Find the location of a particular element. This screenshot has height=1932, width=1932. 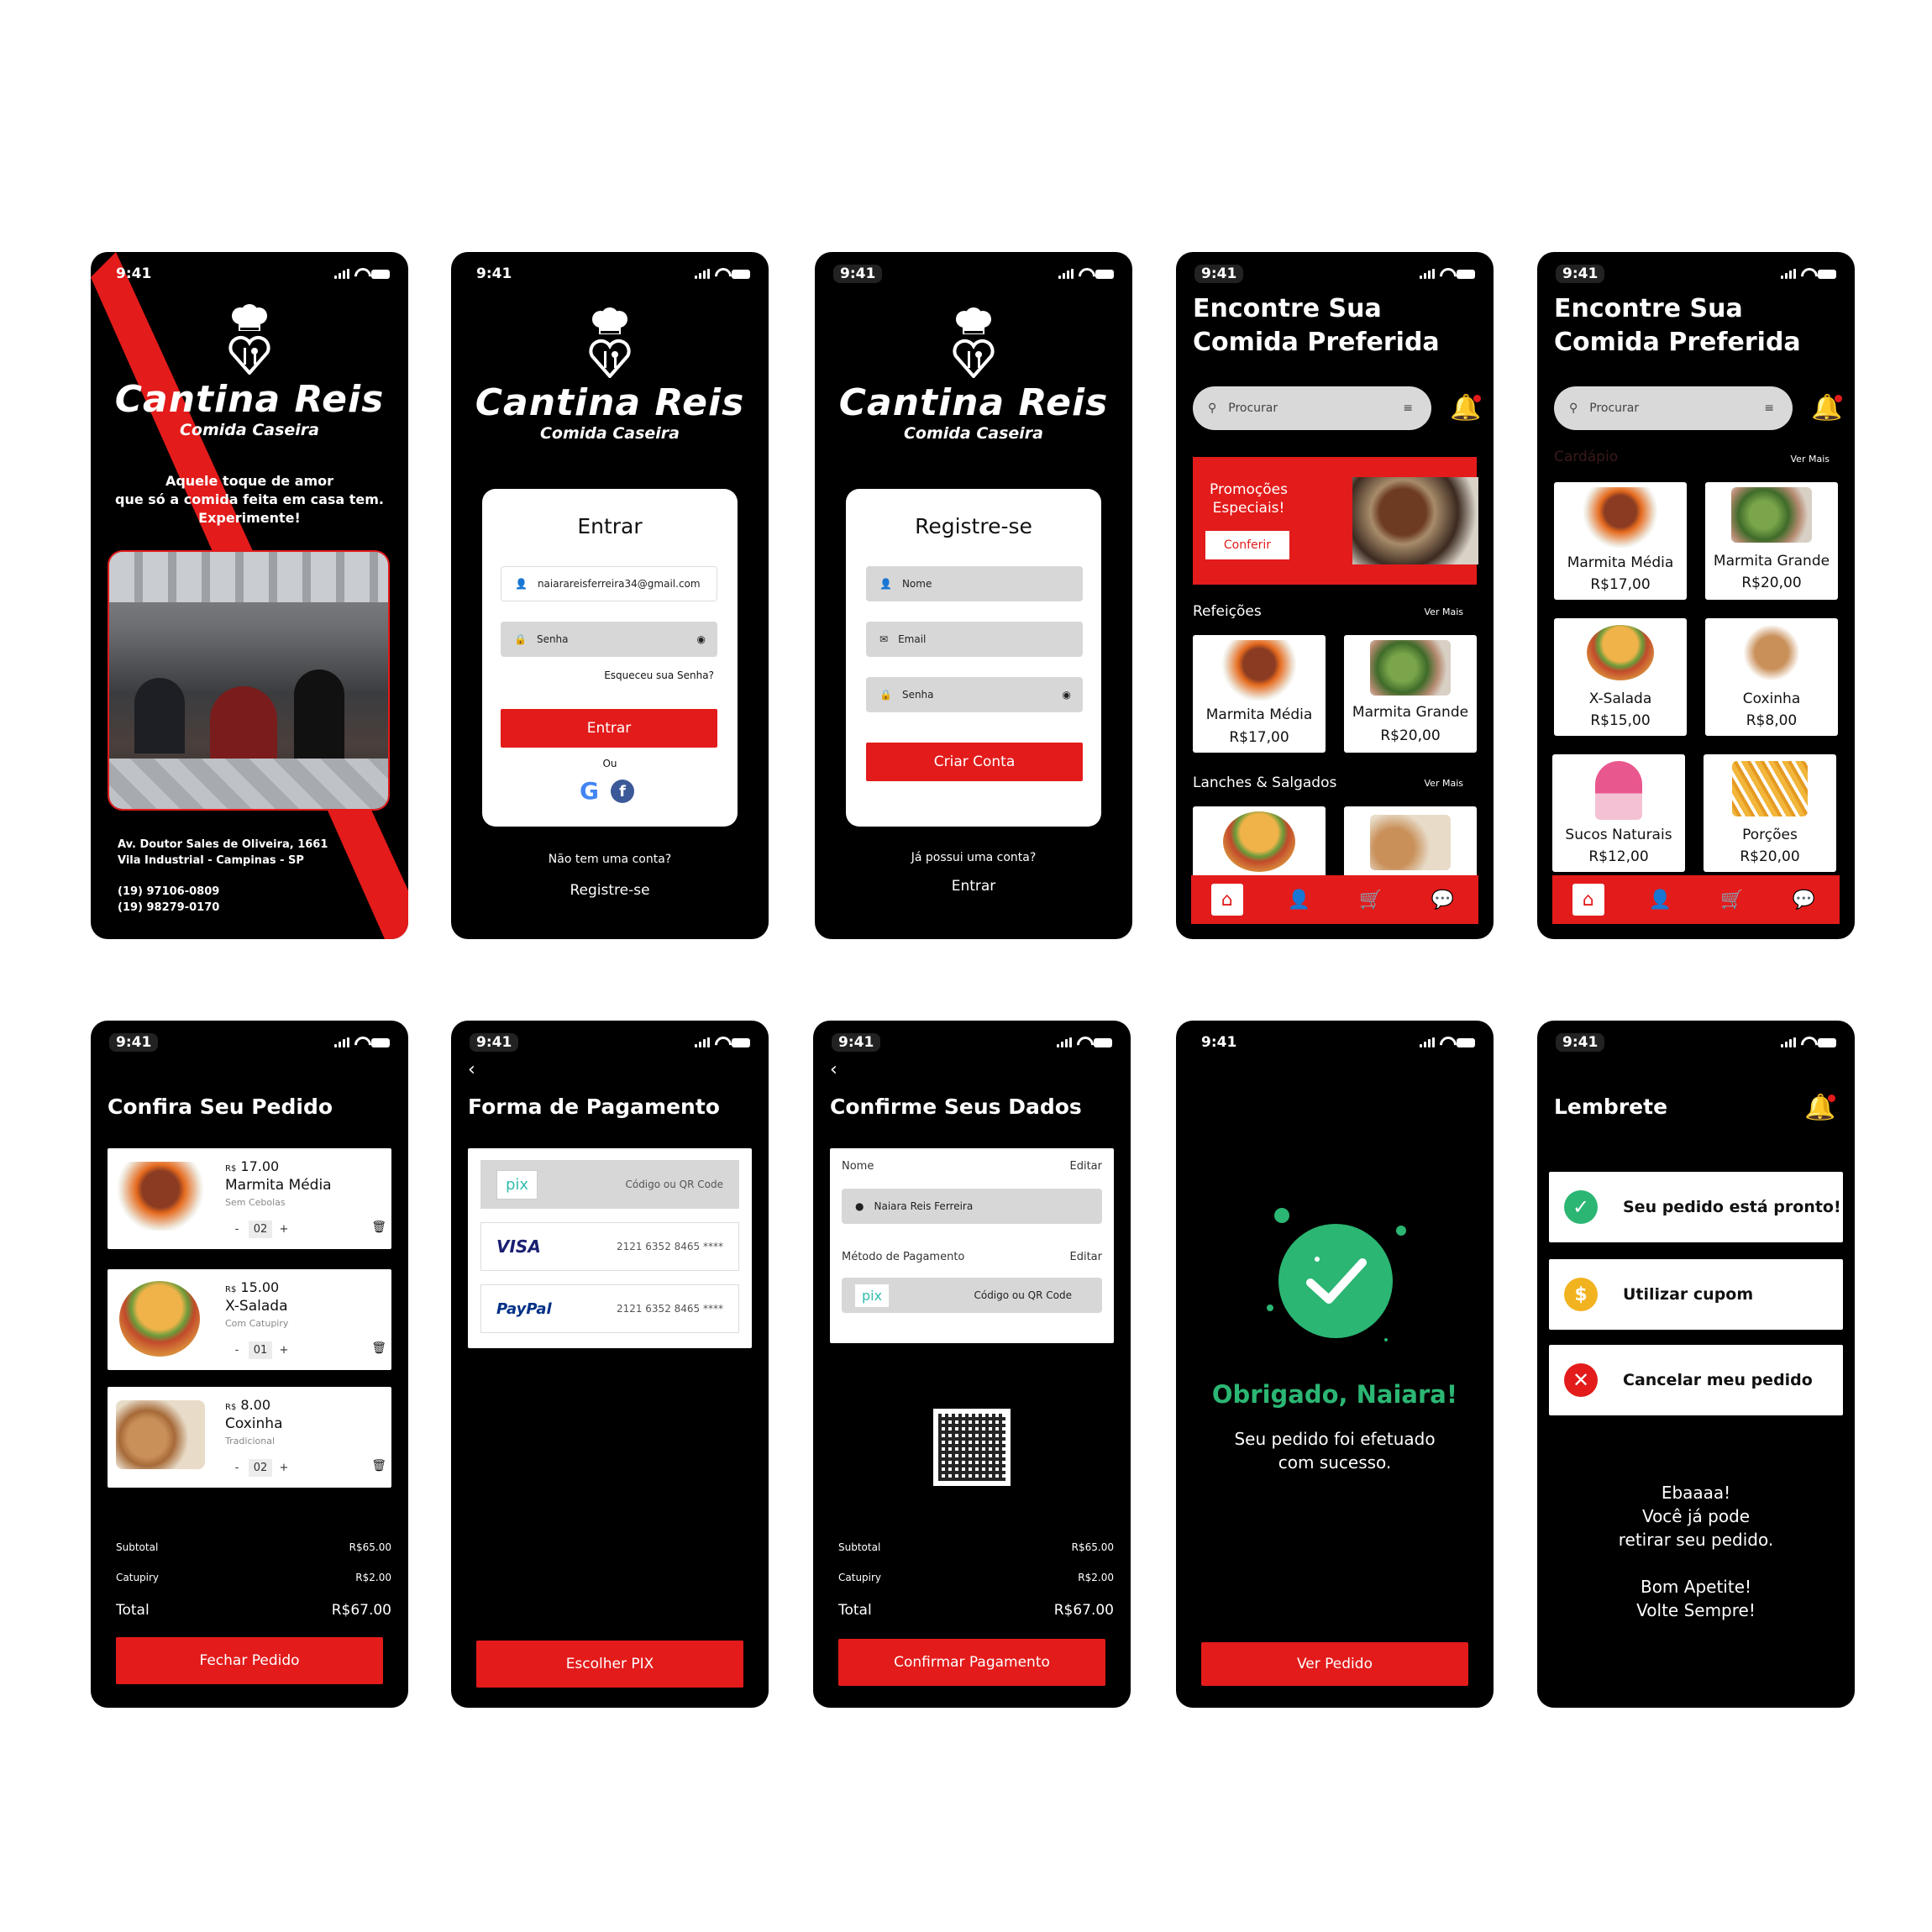

login-button: Entrar is located at coordinates (609, 728).